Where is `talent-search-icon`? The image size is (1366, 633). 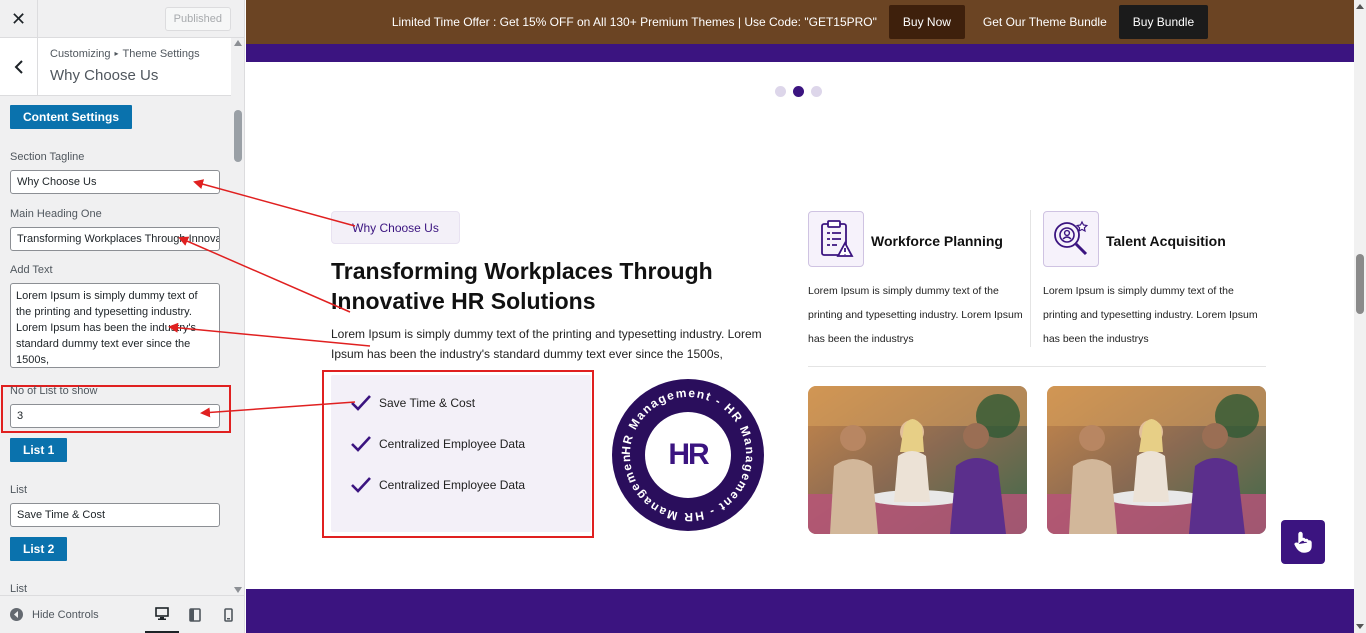
talent-search-icon is located at coordinates (1071, 239).